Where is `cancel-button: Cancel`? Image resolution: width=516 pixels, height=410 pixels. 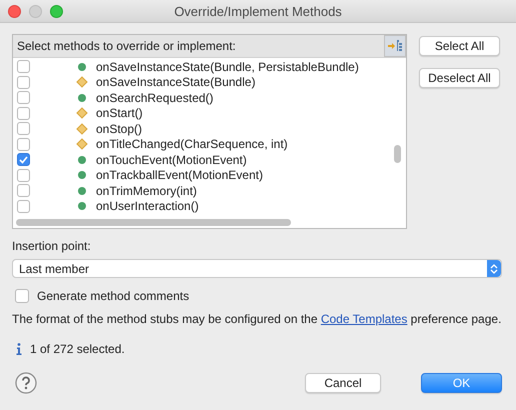 cancel-button: Cancel is located at coordinates (343, 383).